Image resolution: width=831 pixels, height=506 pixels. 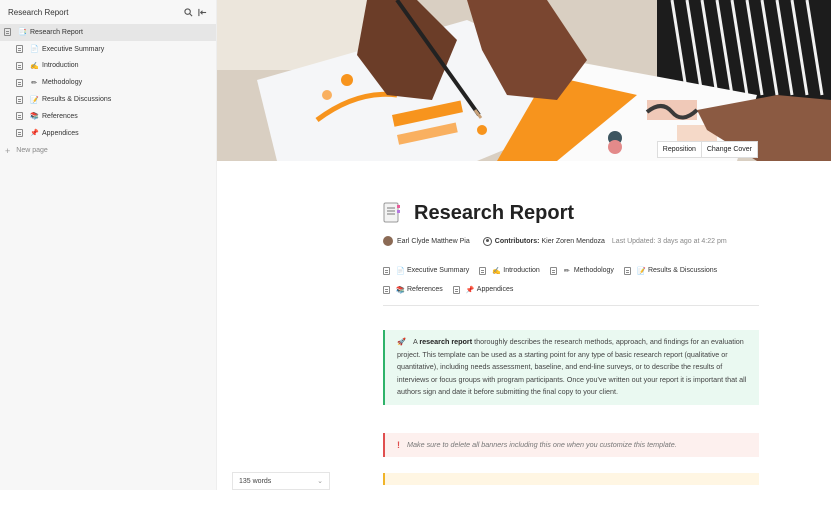 I want to click on link-label: Results & Discussions, so click(x=682, y=270).